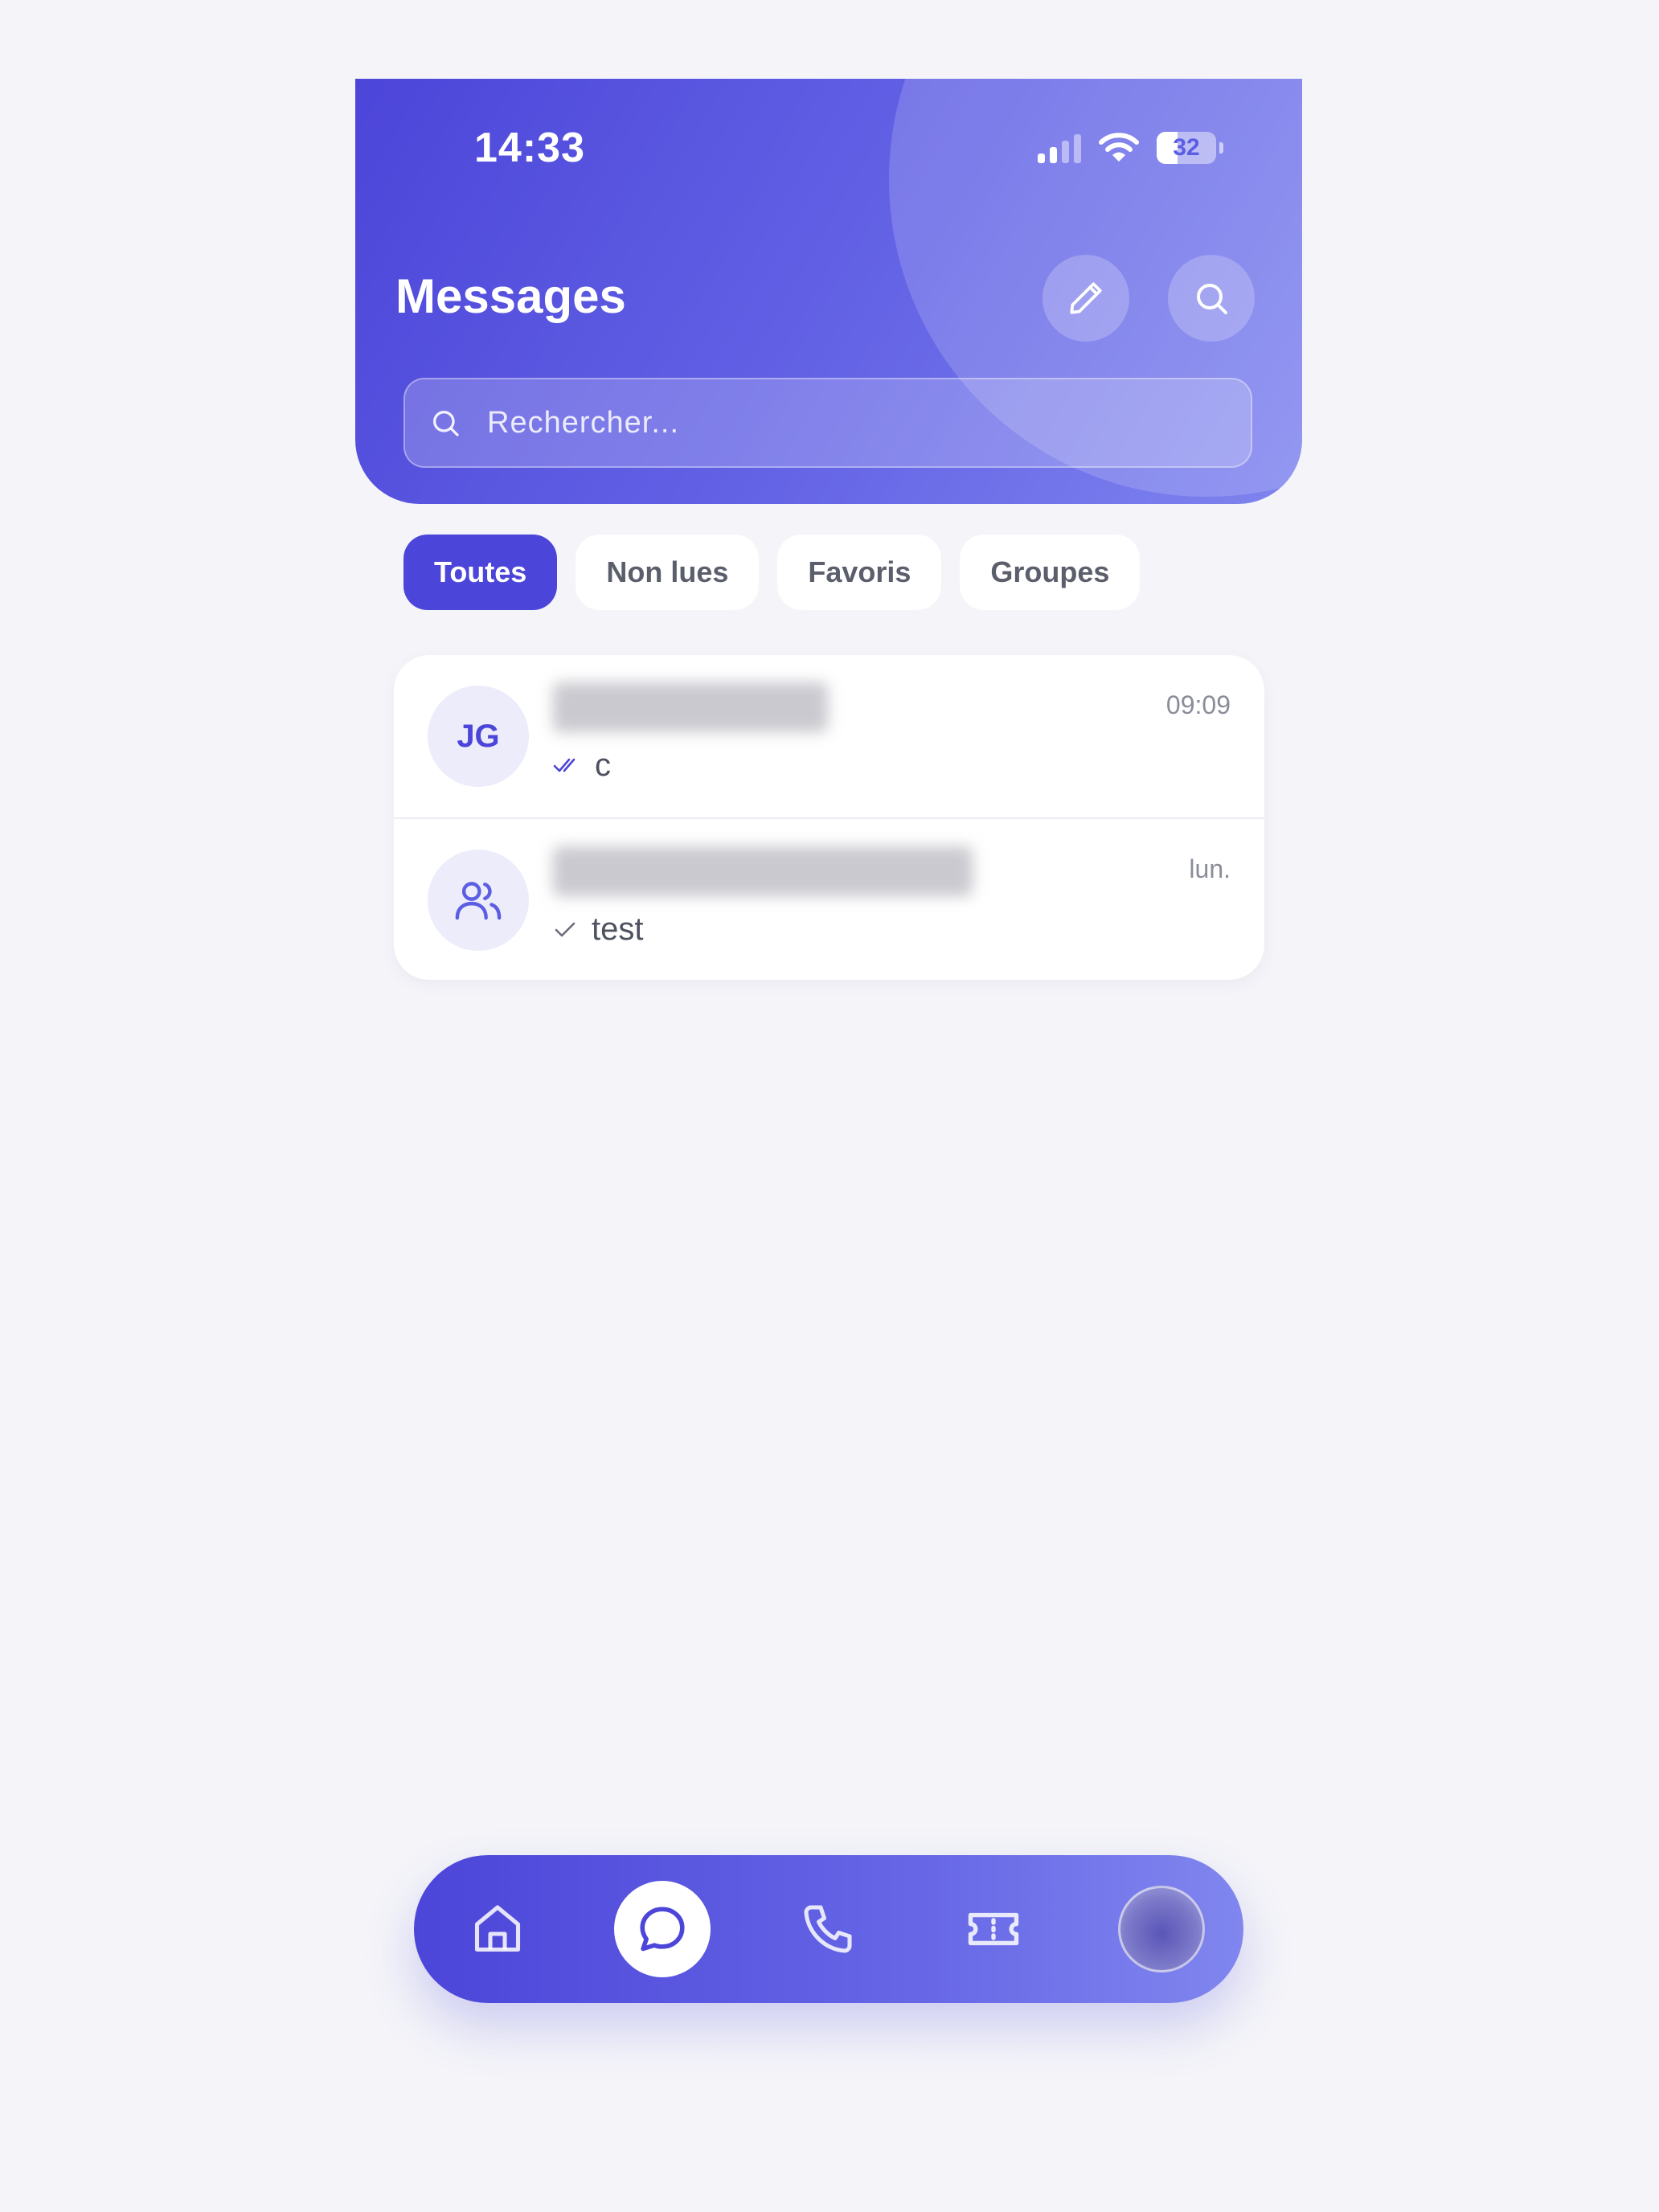 The image size is (1659, 2212). I want to click on battery-icon: 32, so click(1186, 148).